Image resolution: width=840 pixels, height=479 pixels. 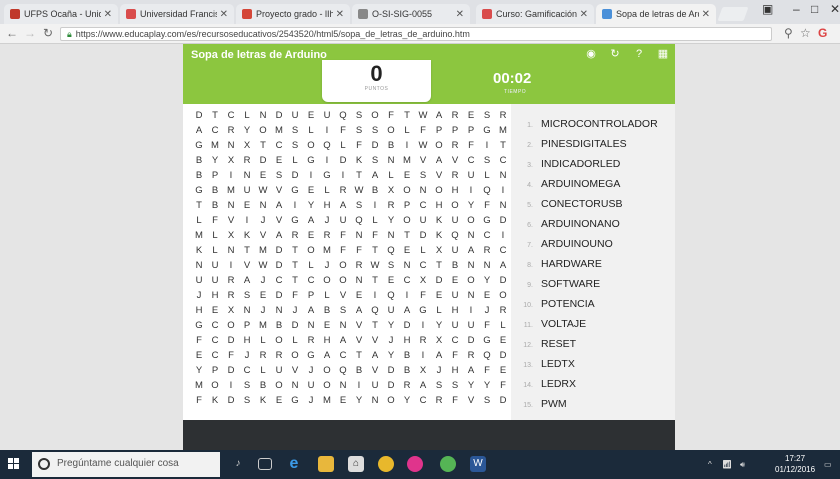 What do you see at coordinates (796, 9) in the screenshot?
I see `minimize-button: –` at bounding box center [796, 9].